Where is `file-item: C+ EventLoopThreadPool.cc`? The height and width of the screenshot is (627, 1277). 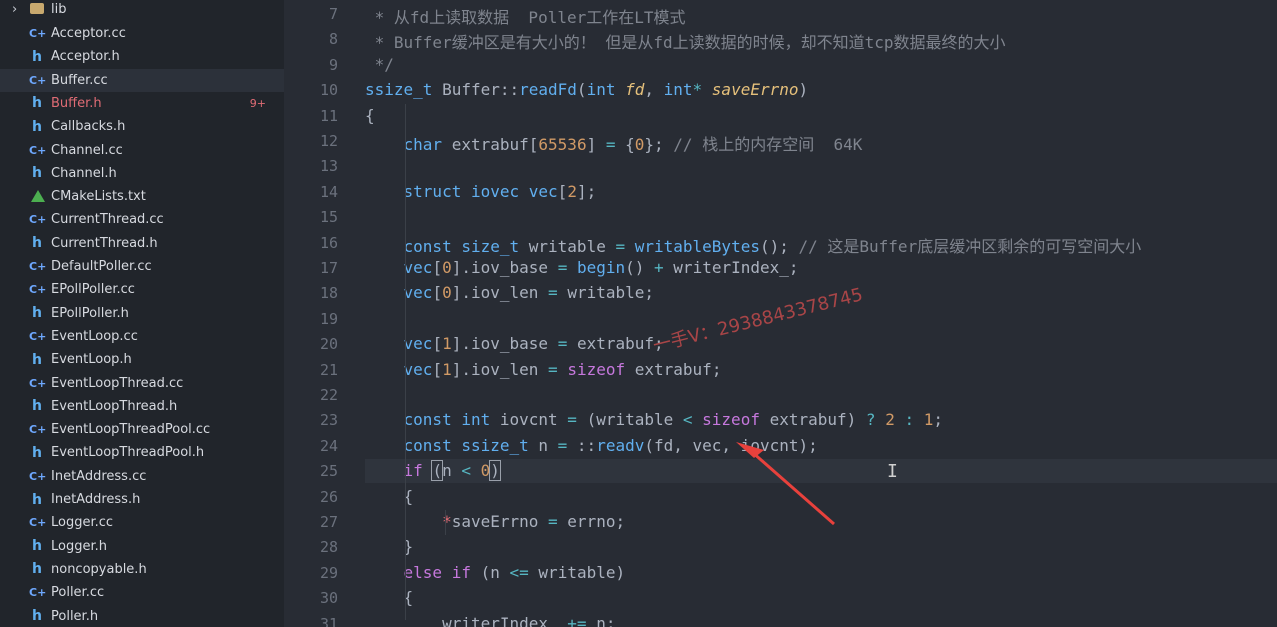 file-item: C+ EventLoopThreadPool.cc is located at coordinates (142, 429).